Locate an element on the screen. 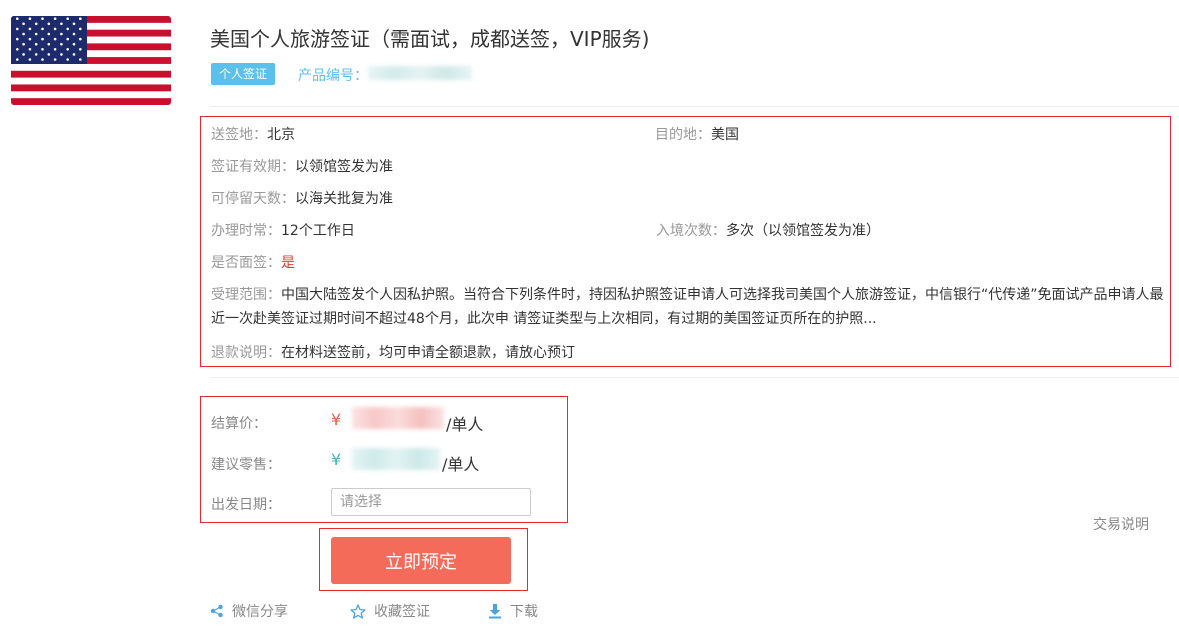 Image resolution: width=1179 pixels, height=630 pixels. validity-value: 以领馆签发为准 is located at coordinates (344, 167).